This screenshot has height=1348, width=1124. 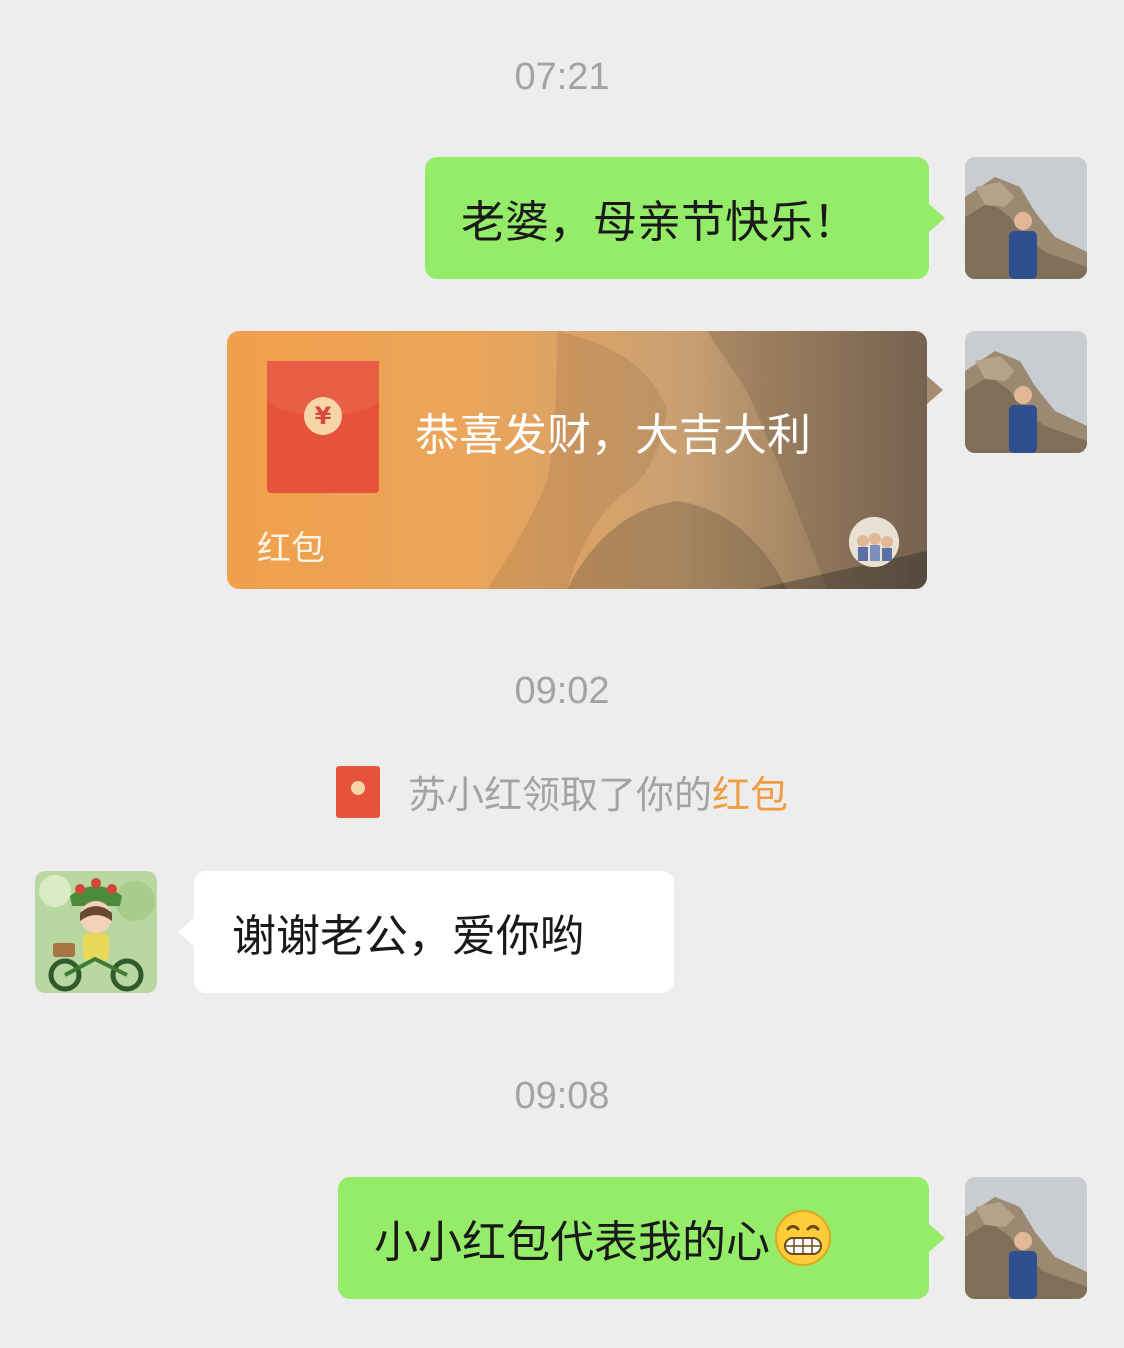 I want to click on red-envelope-icon, so click(x=357, y=791).